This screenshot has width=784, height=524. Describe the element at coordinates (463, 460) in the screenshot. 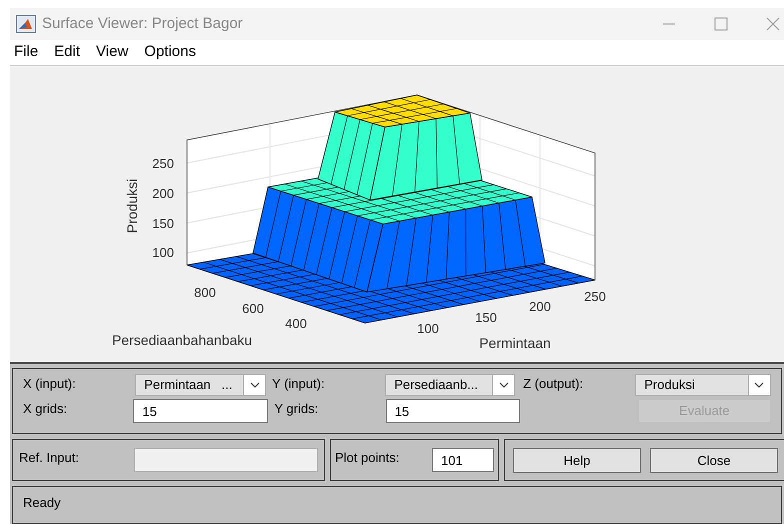

I see `input-field: 101` at that location.